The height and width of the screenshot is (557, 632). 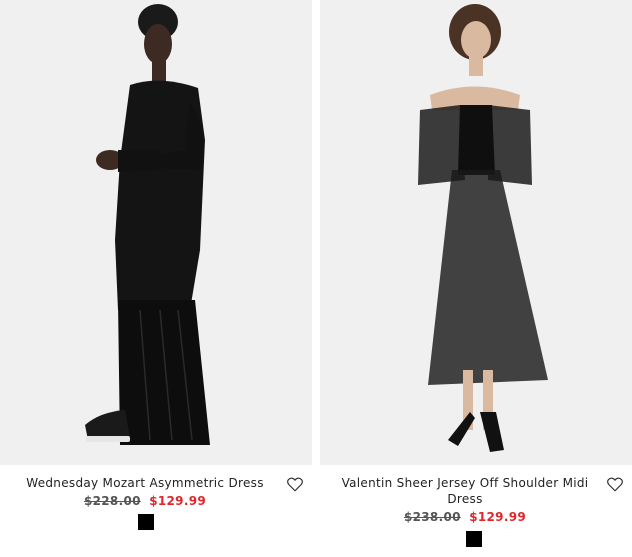 I want to click on price-group: $238.00 $129.99, so click(x=465, y=517).